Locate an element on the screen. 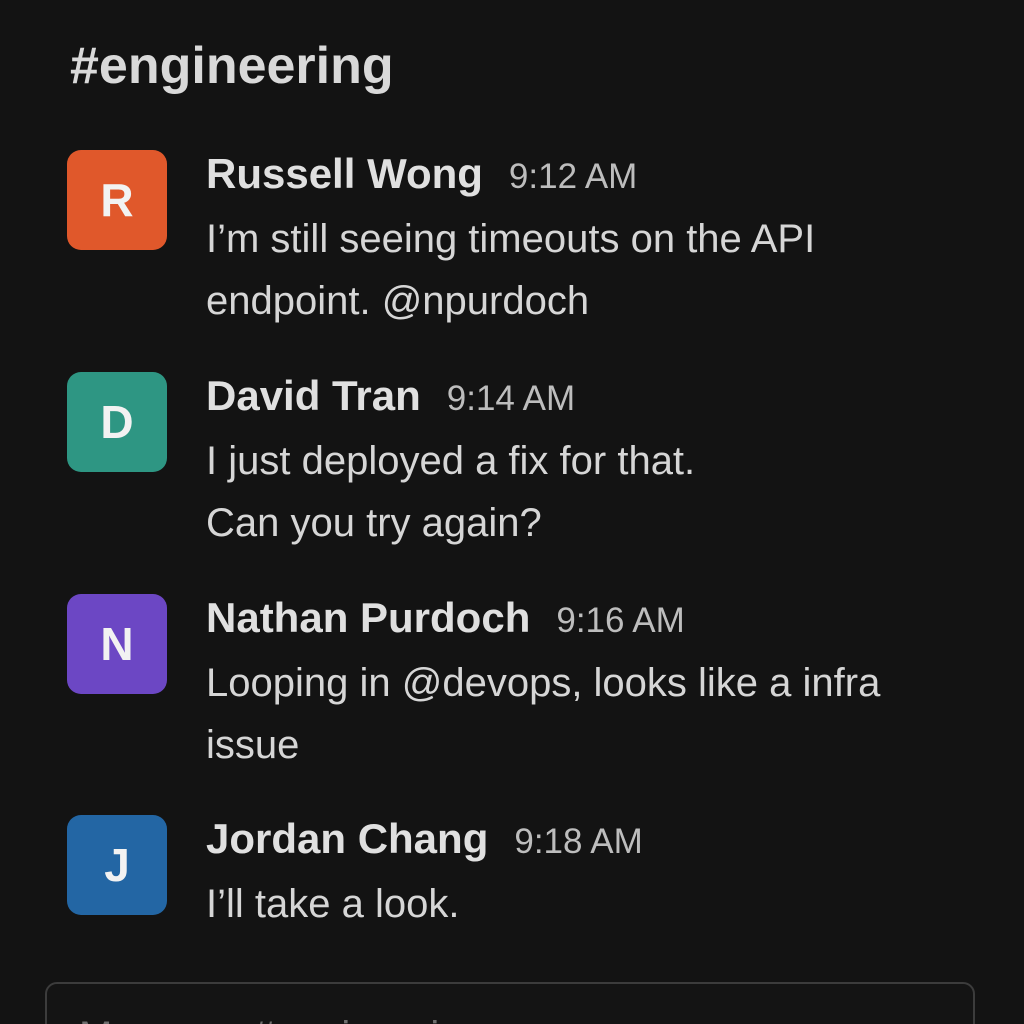 This screenshot has width=1024, height=1024. message-line: I just deployed a fix for that. is located at coordinates (451, 461).